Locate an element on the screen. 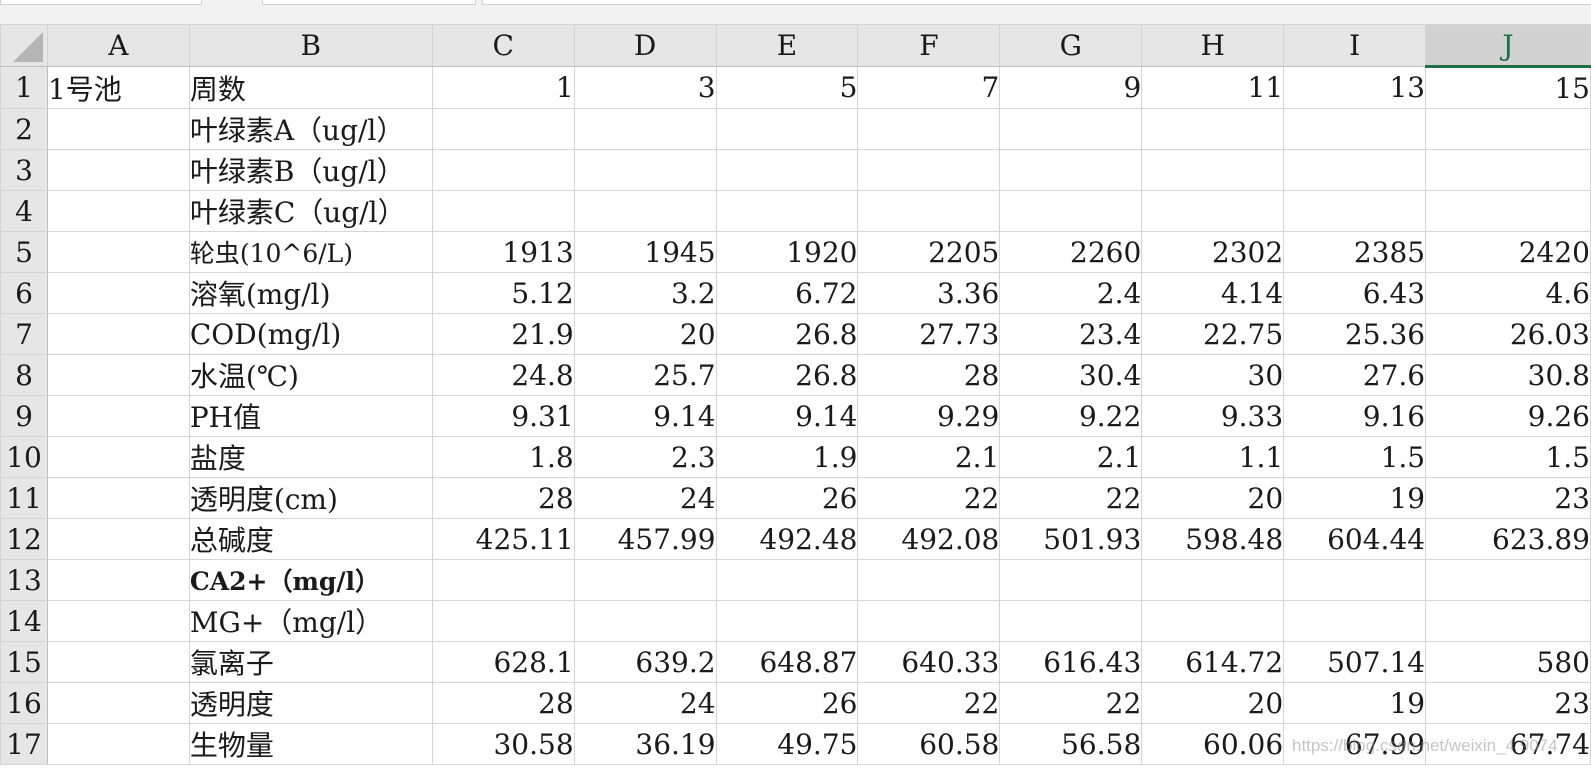 This screenshot has height=779, width=1591. cell-b16: 透明度 is located at coordinates (310, 703).